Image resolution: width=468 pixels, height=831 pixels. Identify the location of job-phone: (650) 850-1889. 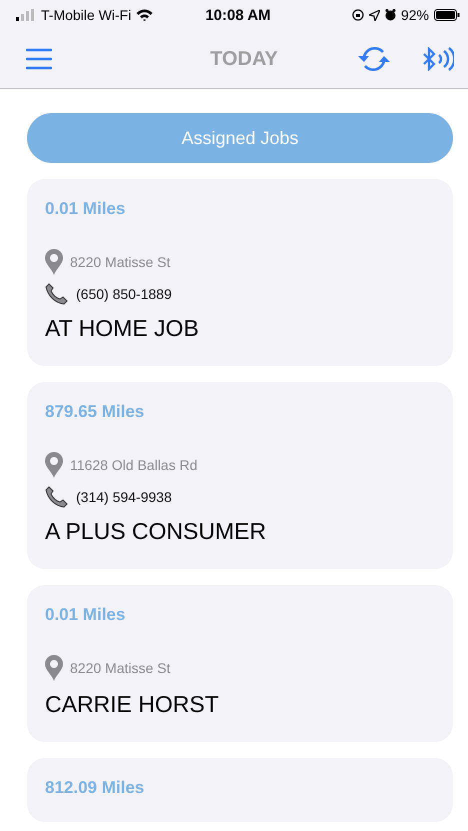
(124, 294).